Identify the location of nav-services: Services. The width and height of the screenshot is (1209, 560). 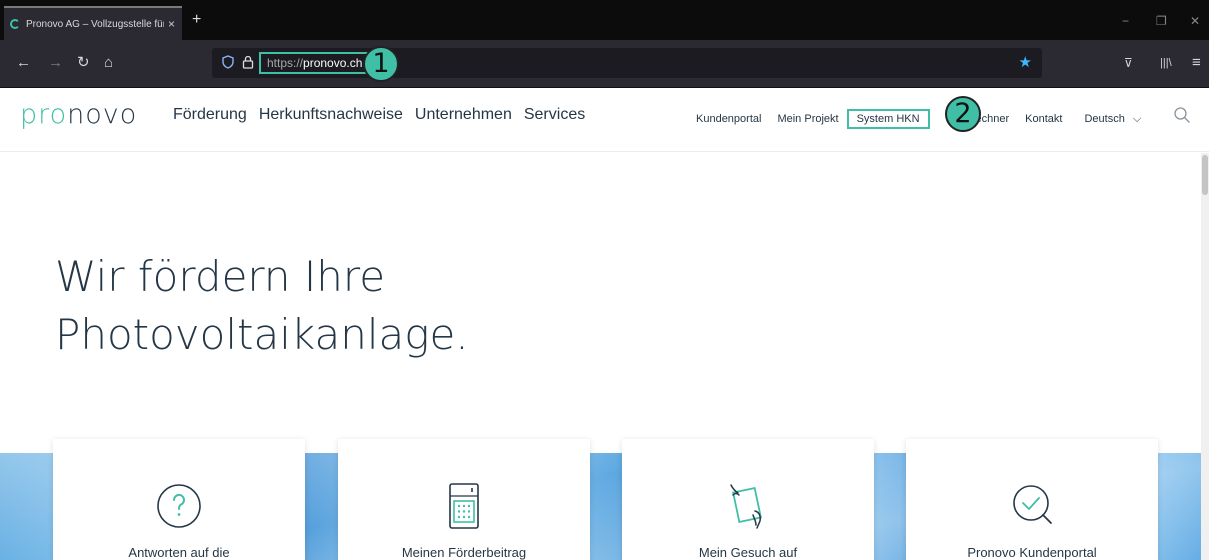
(554, 115).